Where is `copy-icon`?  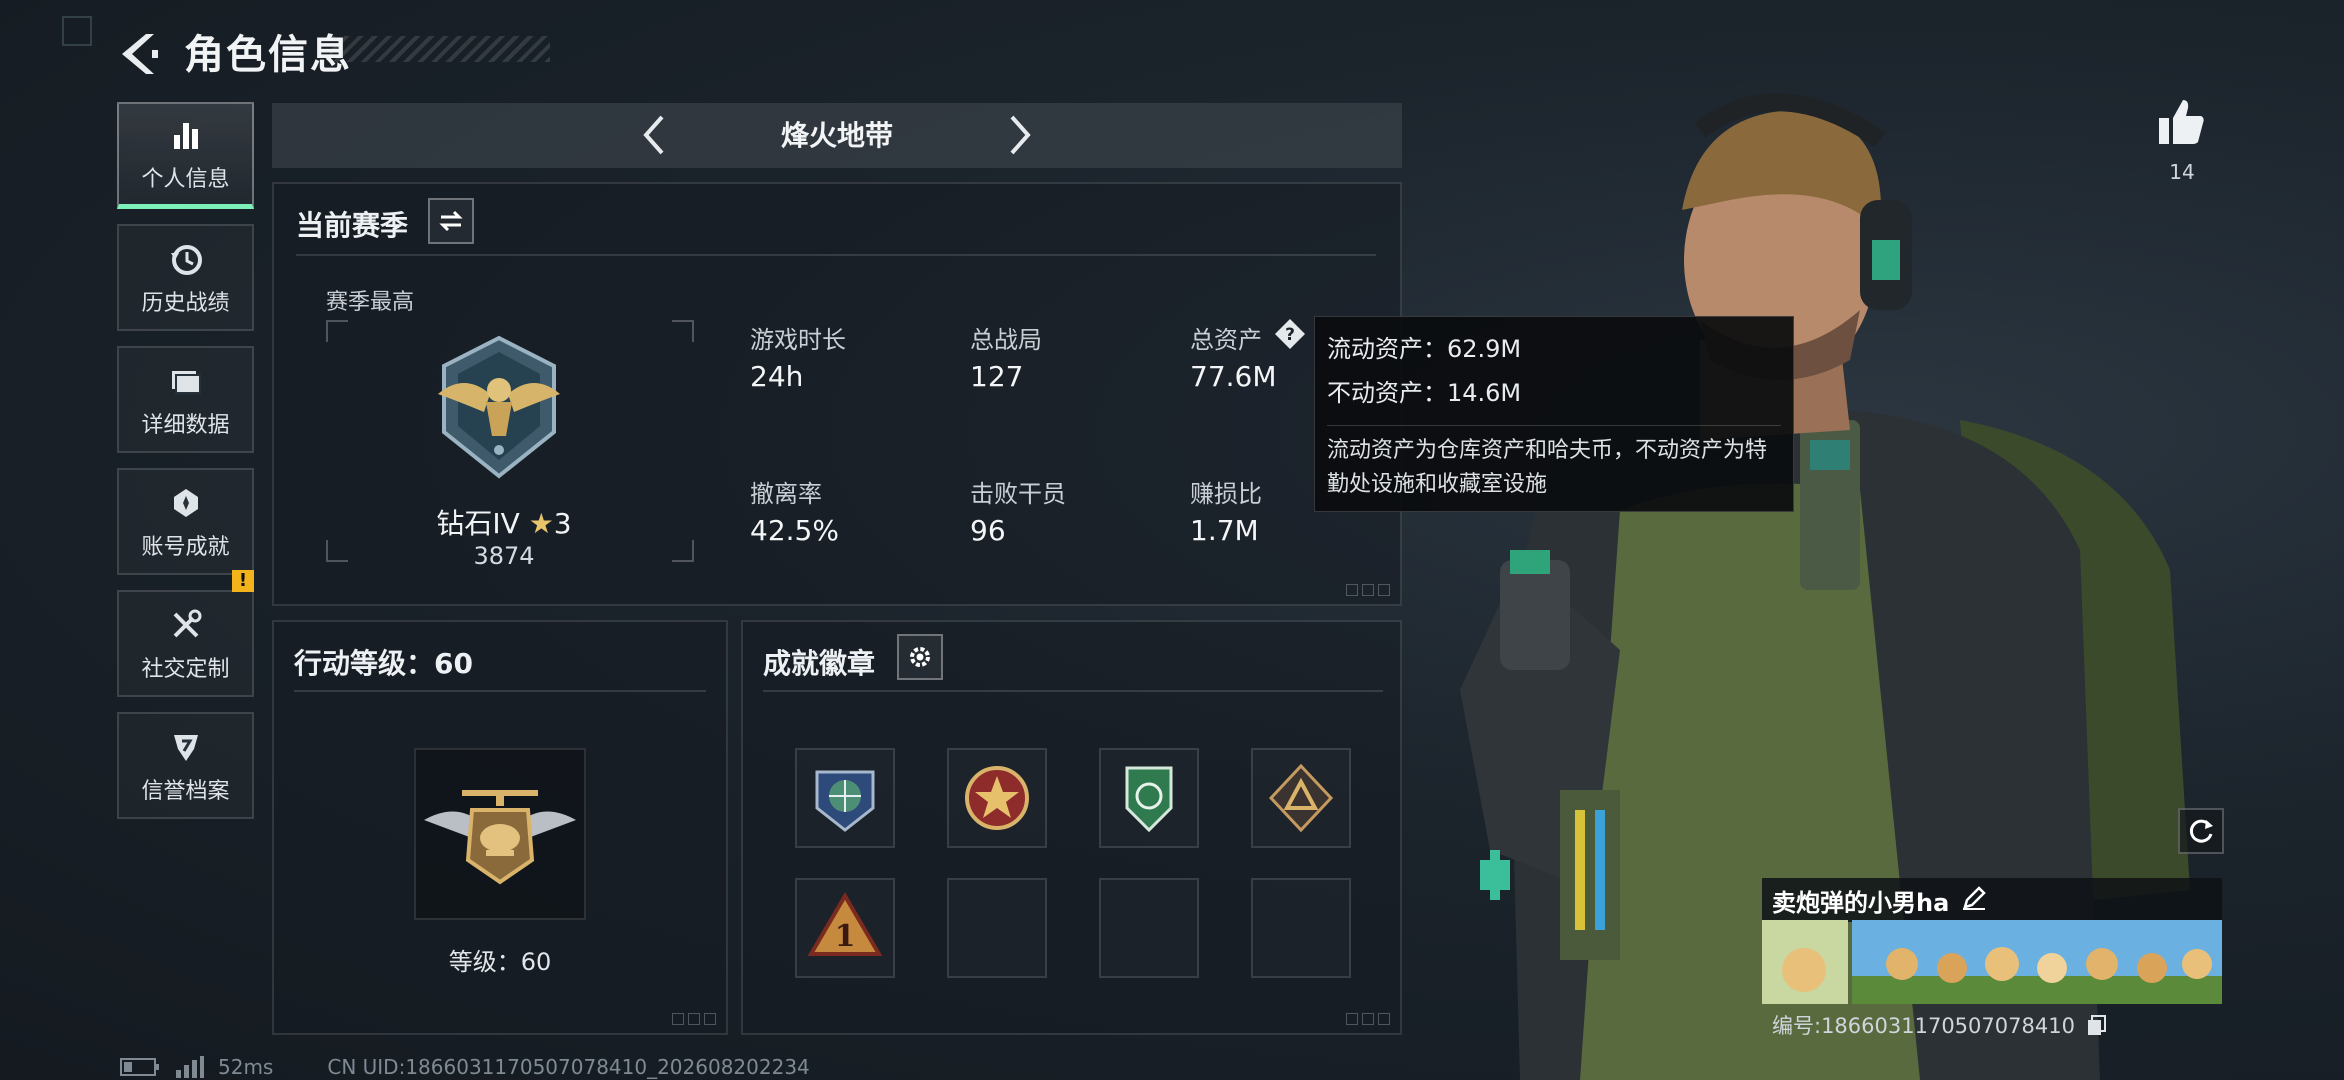 copy-icon is located at coordinates (2096, 1024).